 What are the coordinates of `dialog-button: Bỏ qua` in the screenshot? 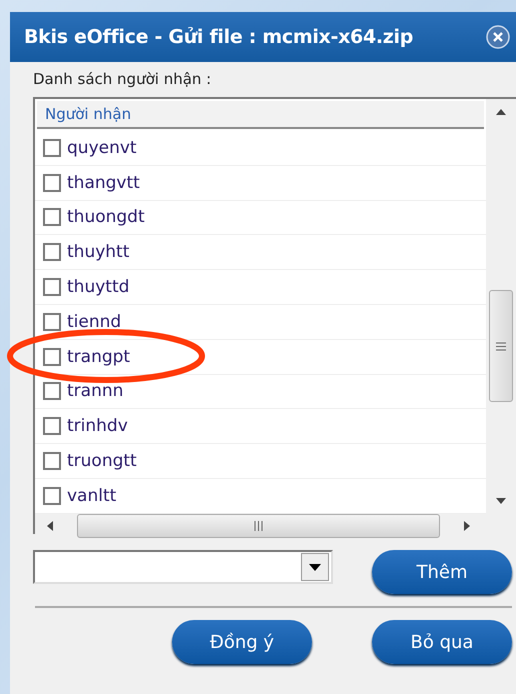 It's located at (442, 642).